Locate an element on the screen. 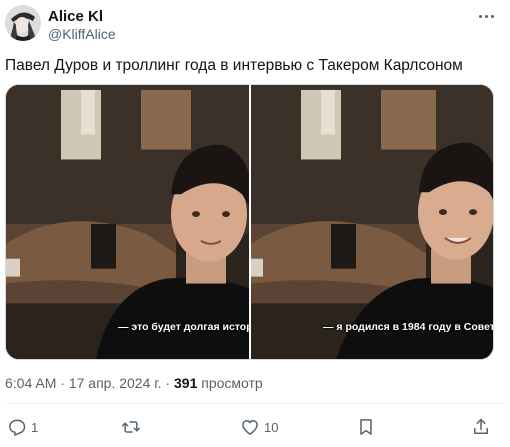 The width and height of the screenshot is (510, 447). avatar is located at coordinates (23, 23).